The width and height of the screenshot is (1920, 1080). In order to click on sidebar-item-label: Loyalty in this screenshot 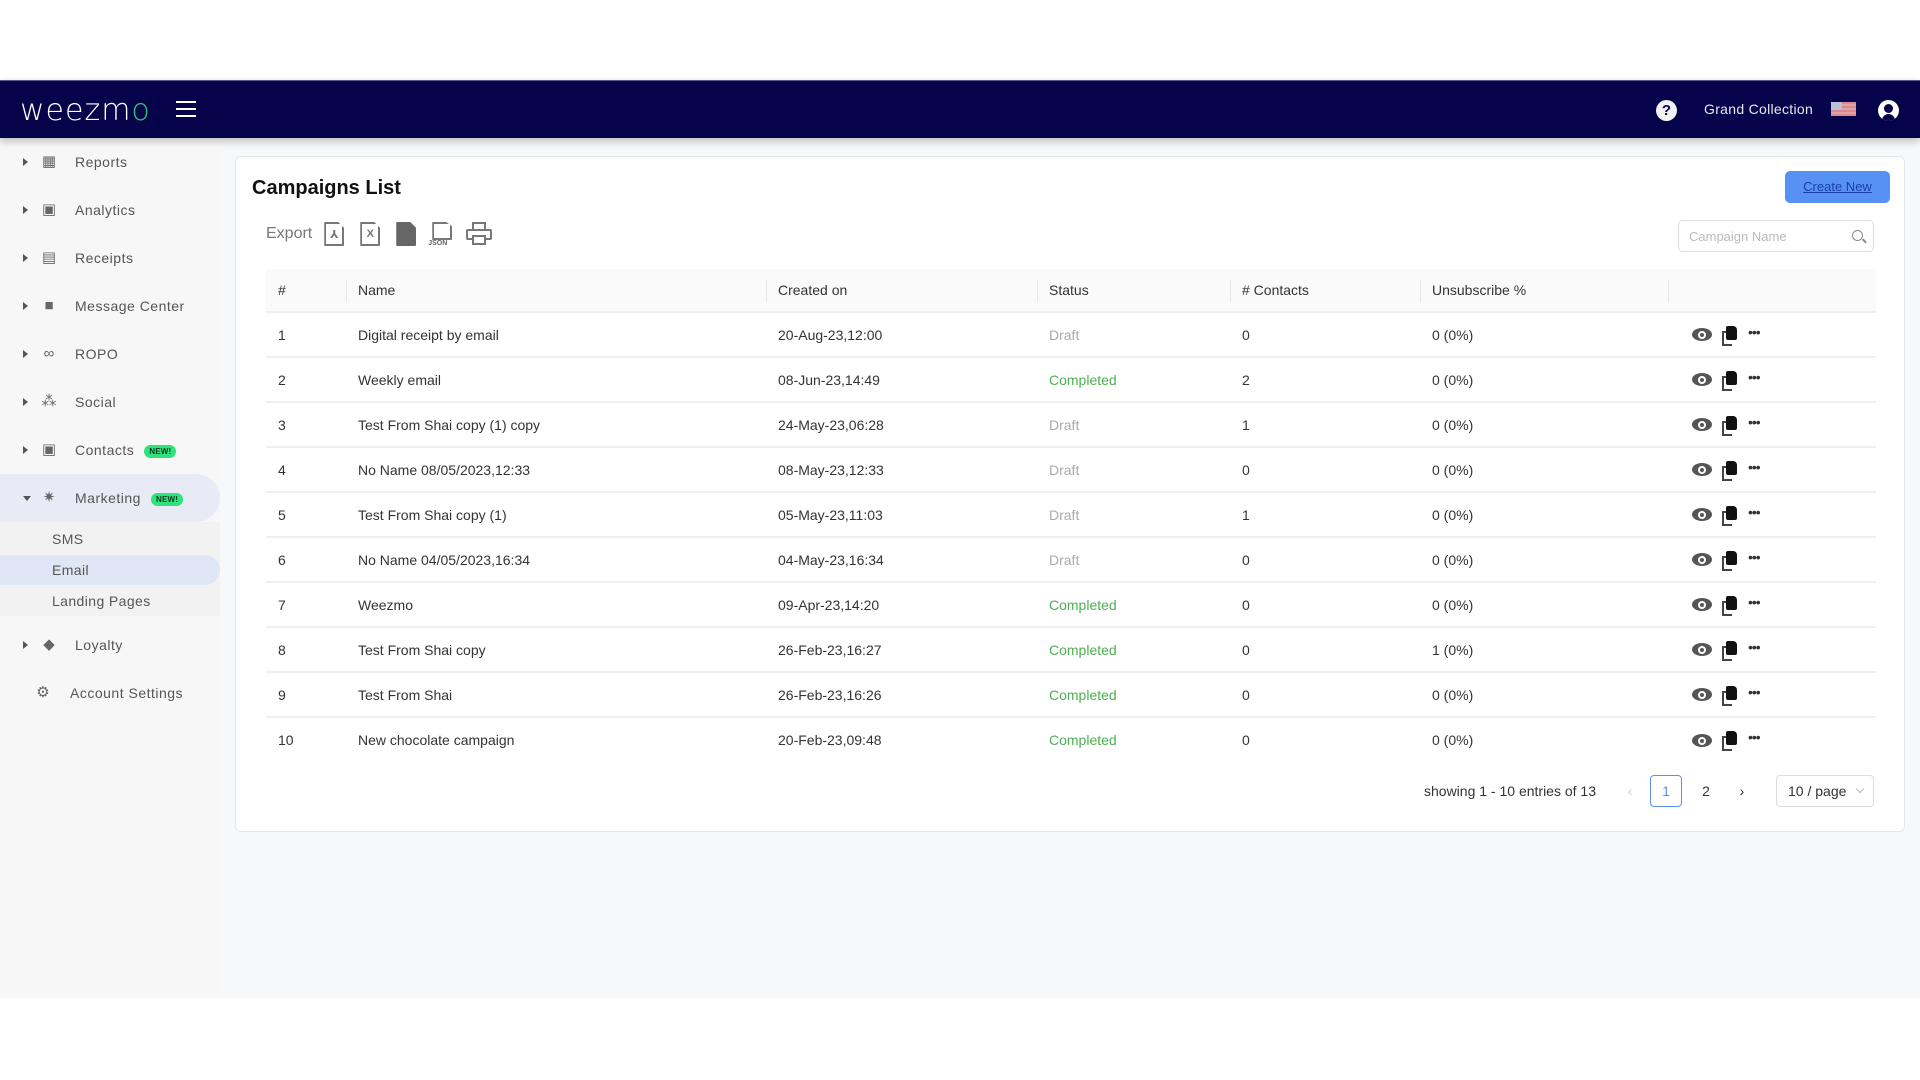, I will do `click(99, 645)`.